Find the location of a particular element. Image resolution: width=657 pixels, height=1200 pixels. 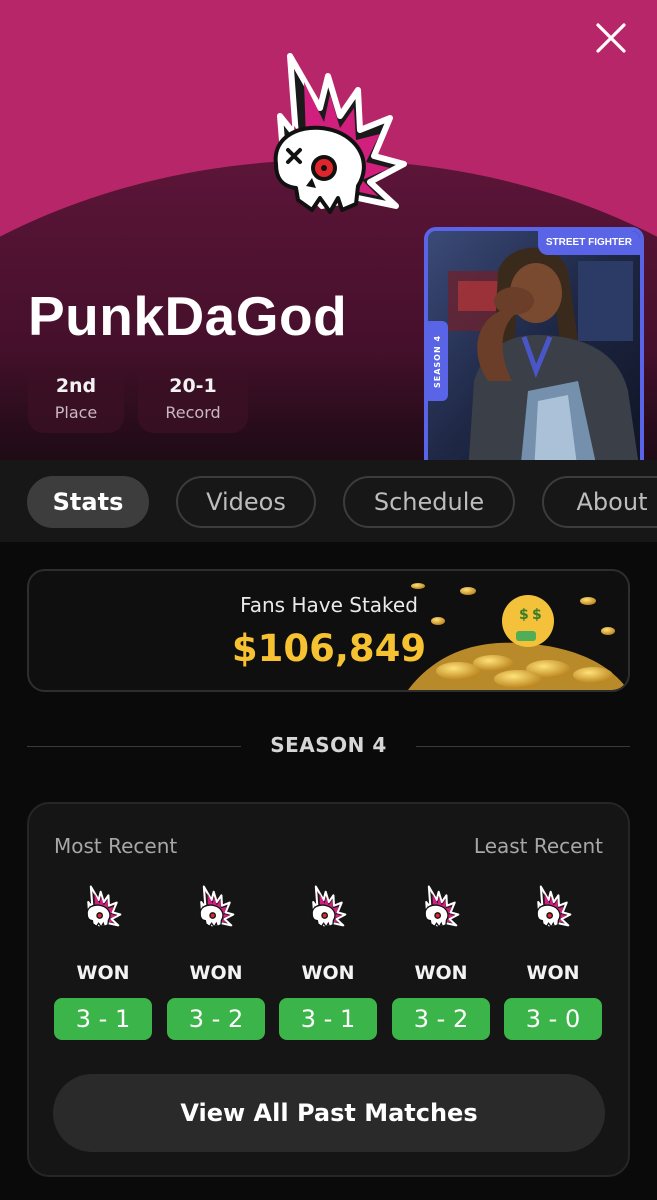

match-item: WON 3 - 0 is located at coordinates (553, 962).